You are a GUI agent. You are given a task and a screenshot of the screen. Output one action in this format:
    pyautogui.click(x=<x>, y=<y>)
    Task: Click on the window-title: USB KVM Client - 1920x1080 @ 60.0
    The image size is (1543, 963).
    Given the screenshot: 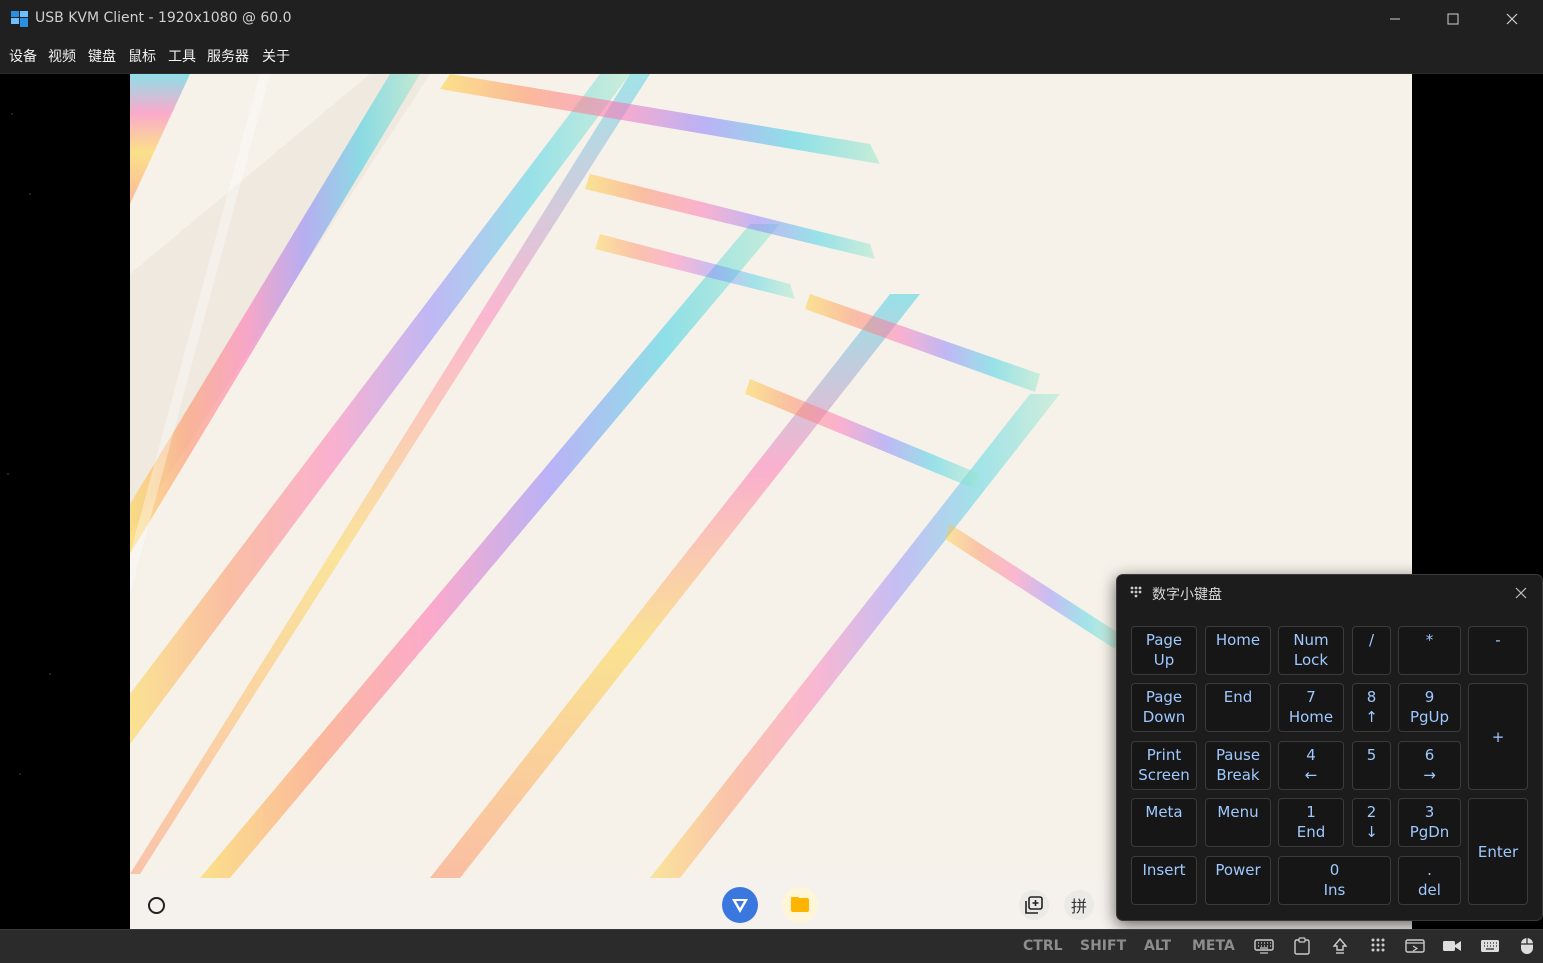 What is the action you would take?
    pyautogui.click(x=163, y=18)
    